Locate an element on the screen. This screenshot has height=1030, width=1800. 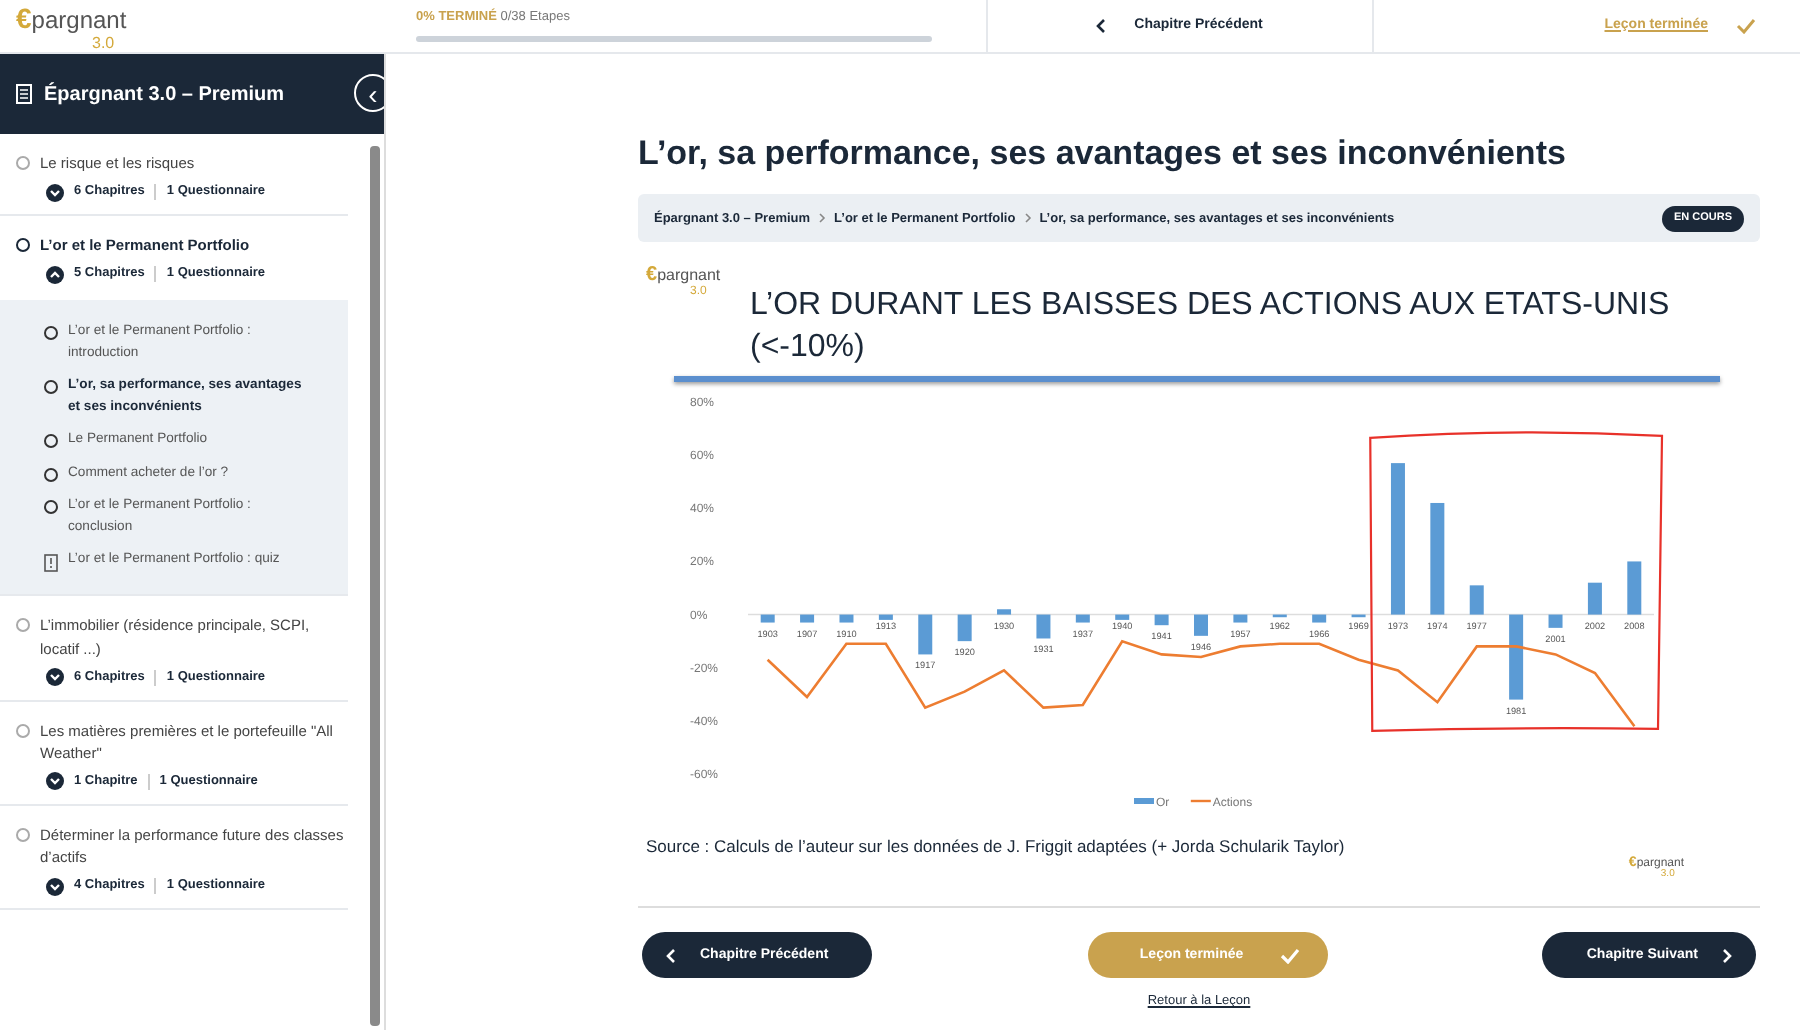
scrollbar is located at coordinates (375, 586).